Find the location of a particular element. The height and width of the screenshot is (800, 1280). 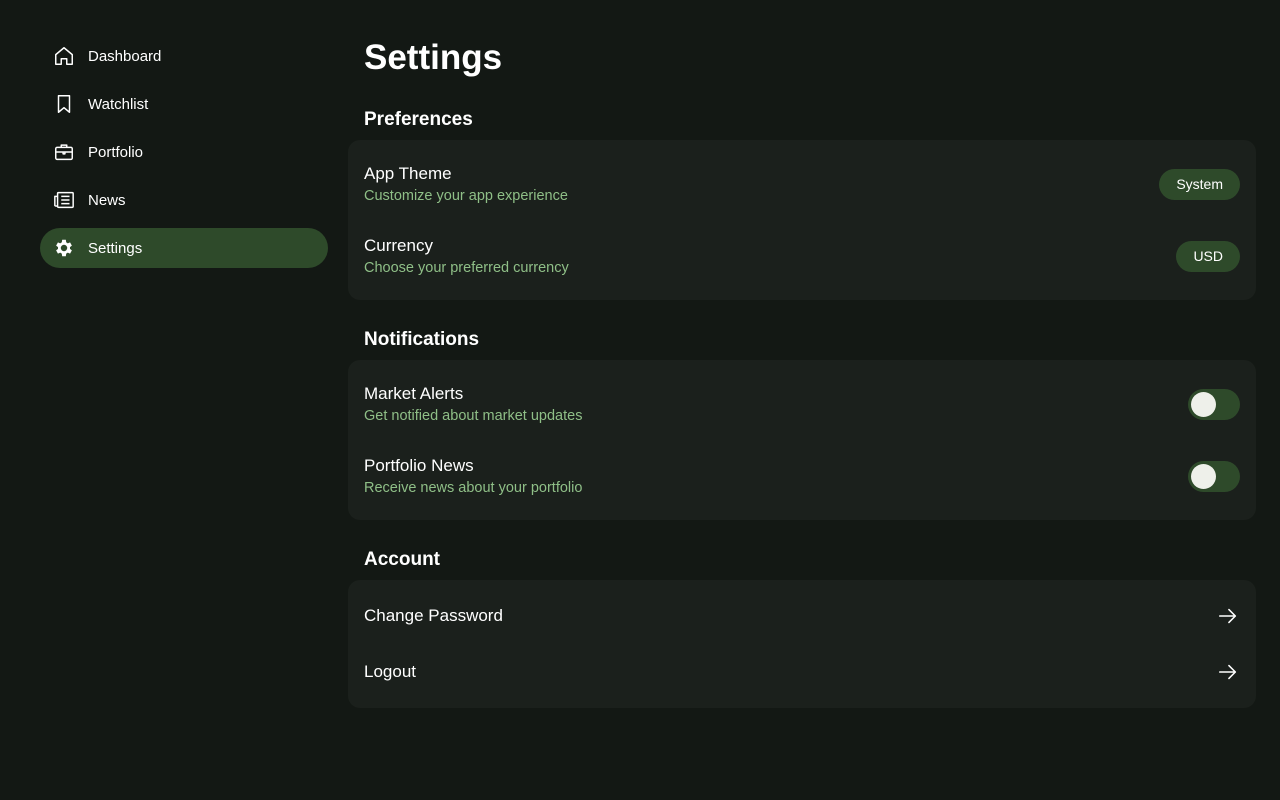

sidebar-item-label: Portfolio is located at coordinates (116, 152).